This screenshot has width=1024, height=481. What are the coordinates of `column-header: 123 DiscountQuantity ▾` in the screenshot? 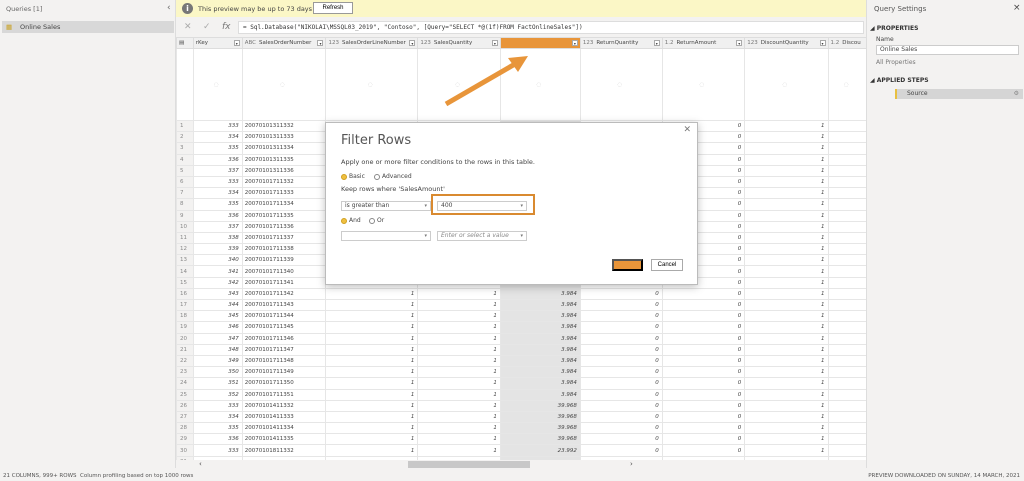 It's located at (786, 43).